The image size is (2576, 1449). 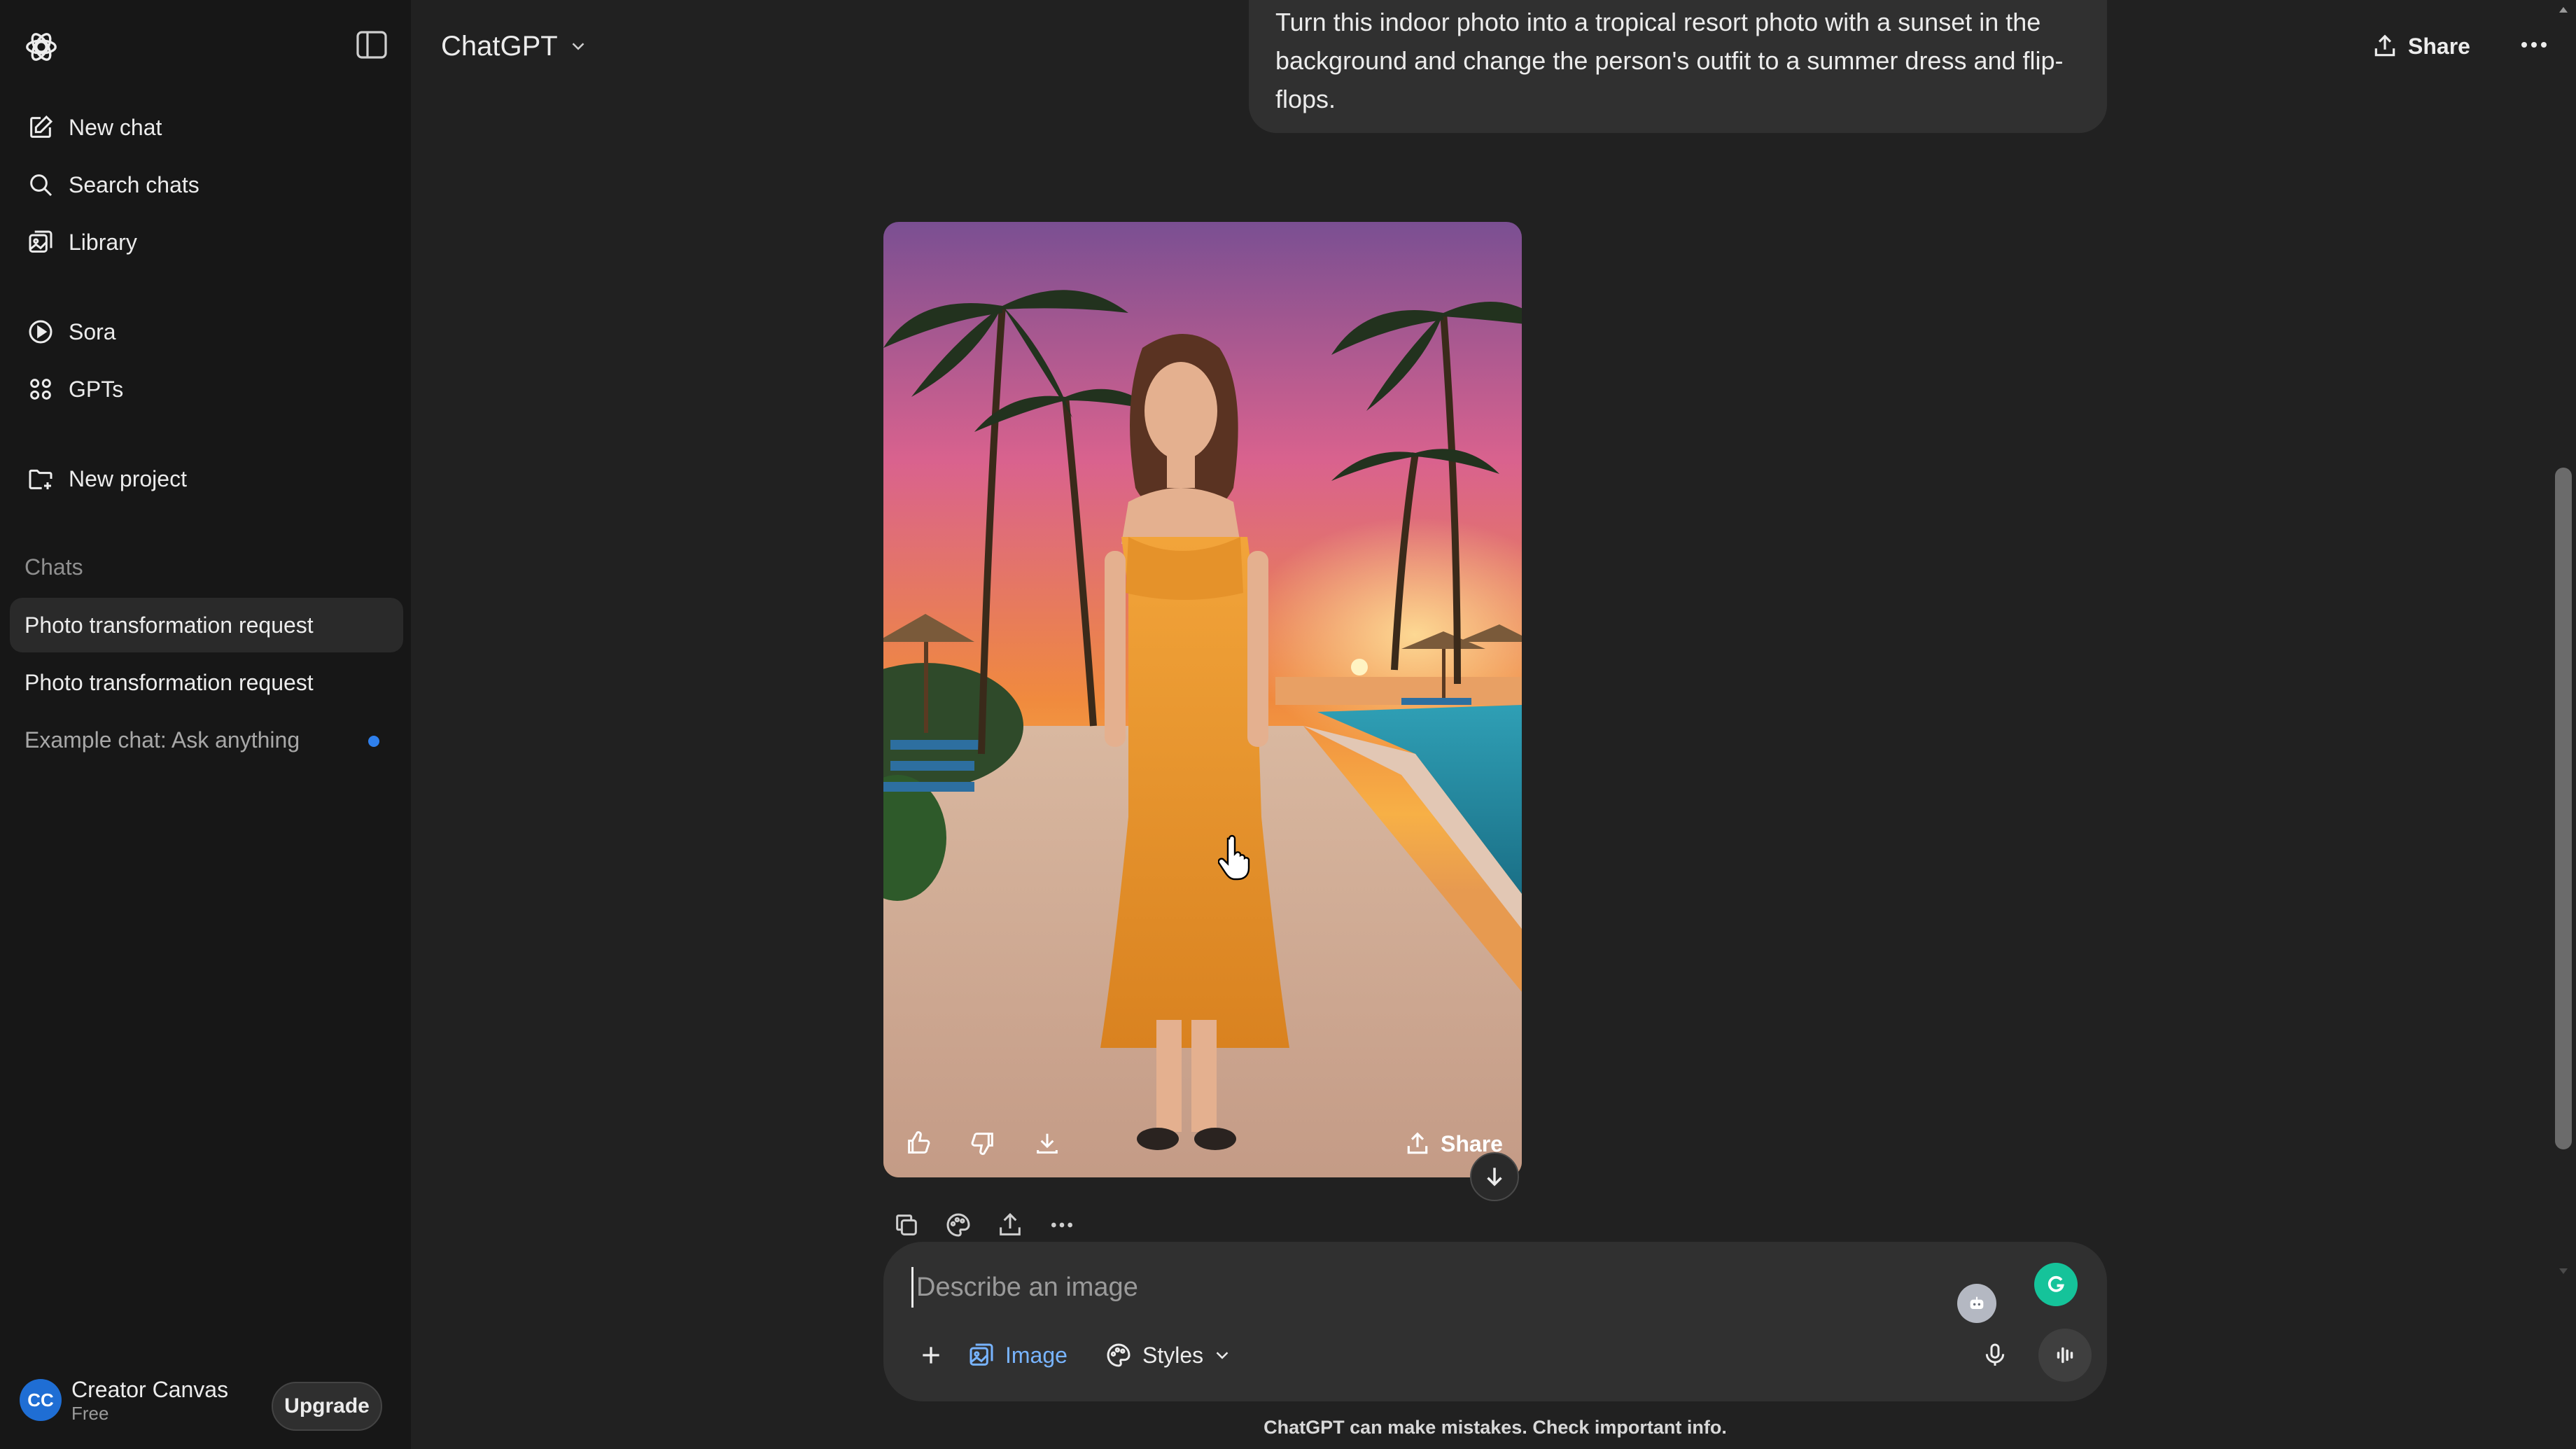 What do you see at coordinates (981, 1354) in the screenshot?
I see `image-icon` at bounding box center [981, 1354].